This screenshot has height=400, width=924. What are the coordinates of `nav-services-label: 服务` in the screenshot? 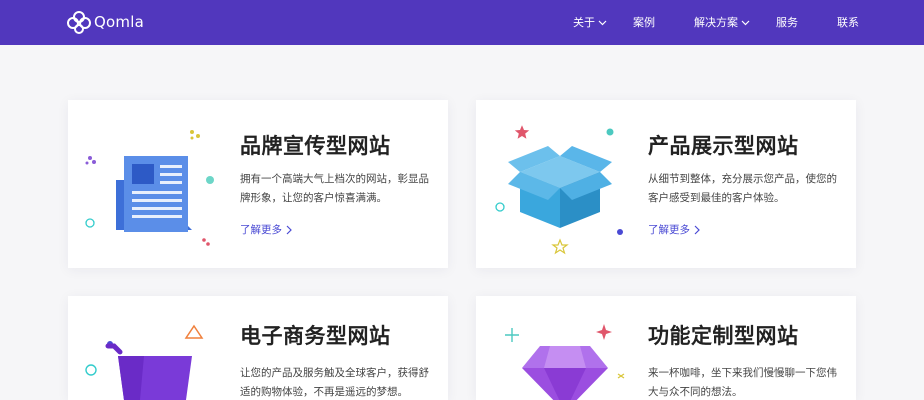 It's located at (787, 22).